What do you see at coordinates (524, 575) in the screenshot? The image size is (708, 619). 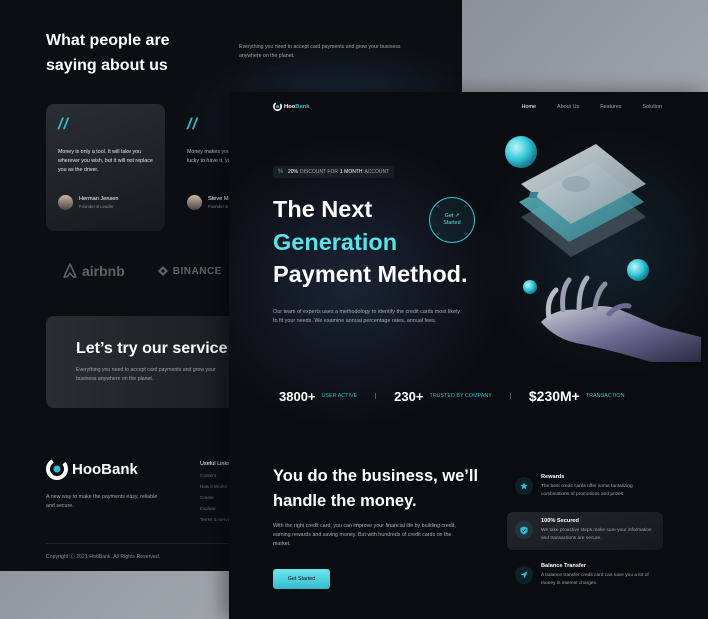 I see `send-icon` at bounding box center [524, 575].